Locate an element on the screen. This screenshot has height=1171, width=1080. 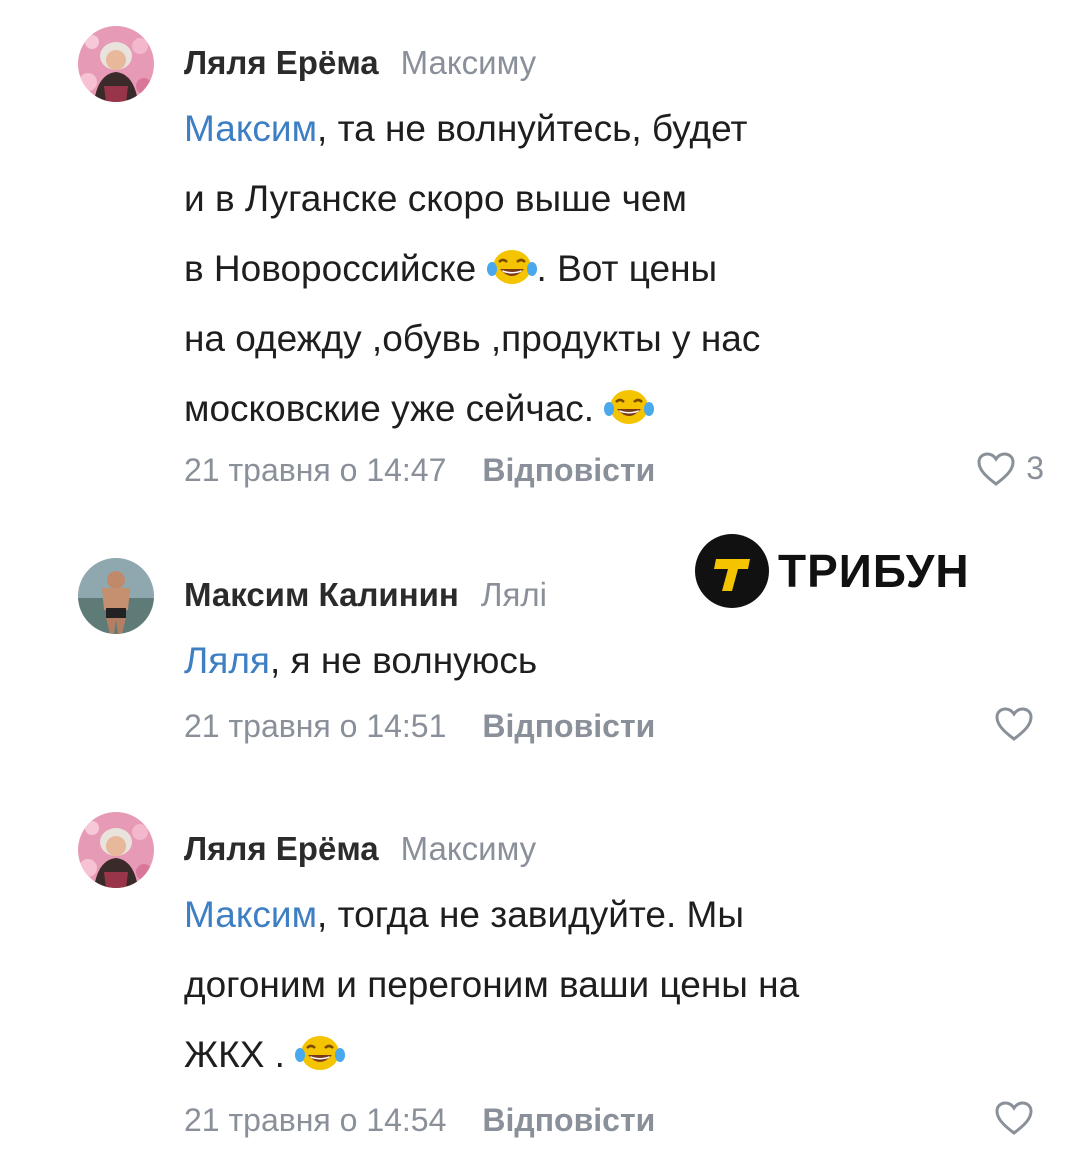
mention-link: Ляля is located at coordinates (227, 660).